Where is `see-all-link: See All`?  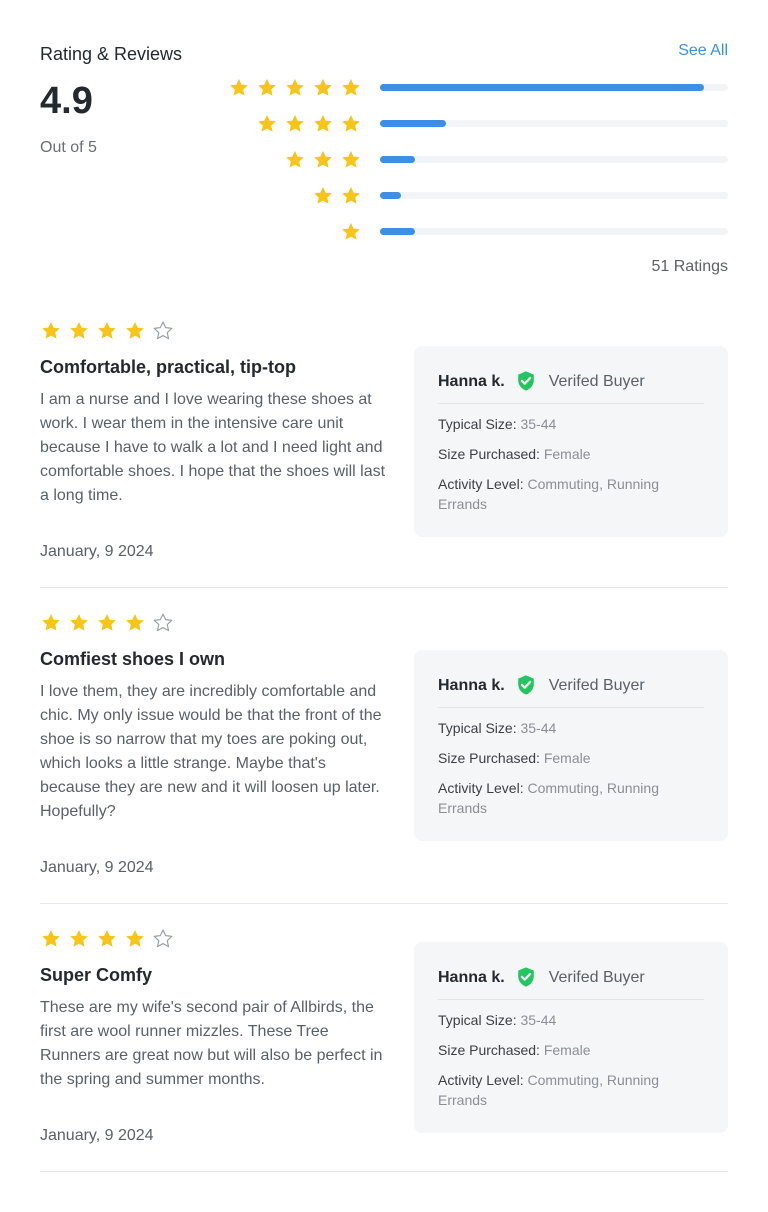
see-all-link: See All is located at coordinates (703, 51).